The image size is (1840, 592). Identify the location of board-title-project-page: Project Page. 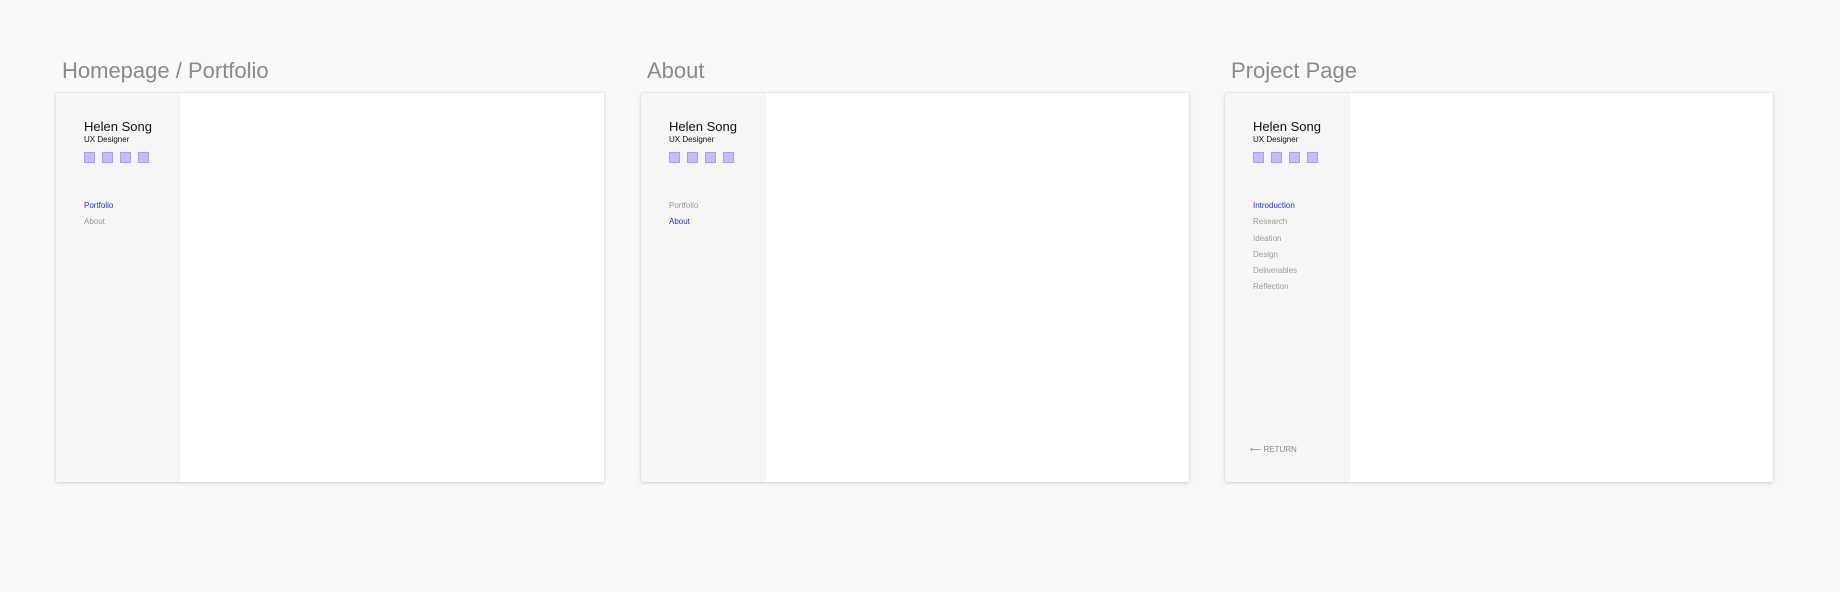
(1294, 70).